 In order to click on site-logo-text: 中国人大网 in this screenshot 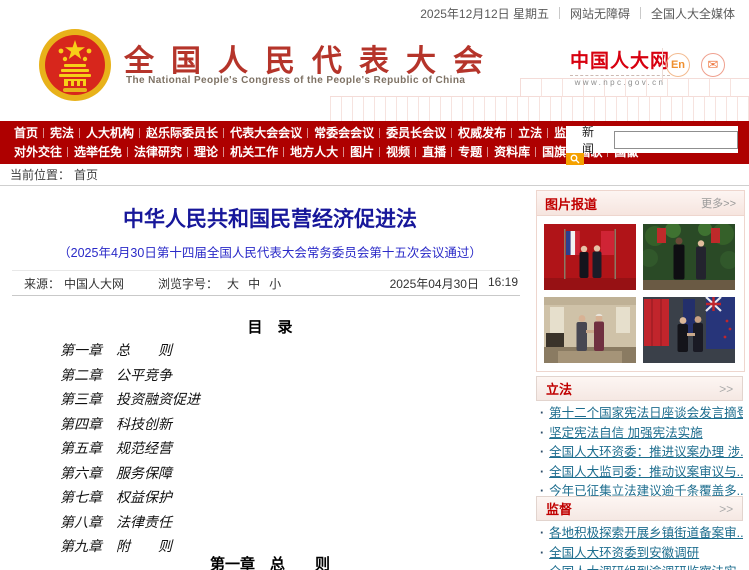, I will do `click(620, 61)`.